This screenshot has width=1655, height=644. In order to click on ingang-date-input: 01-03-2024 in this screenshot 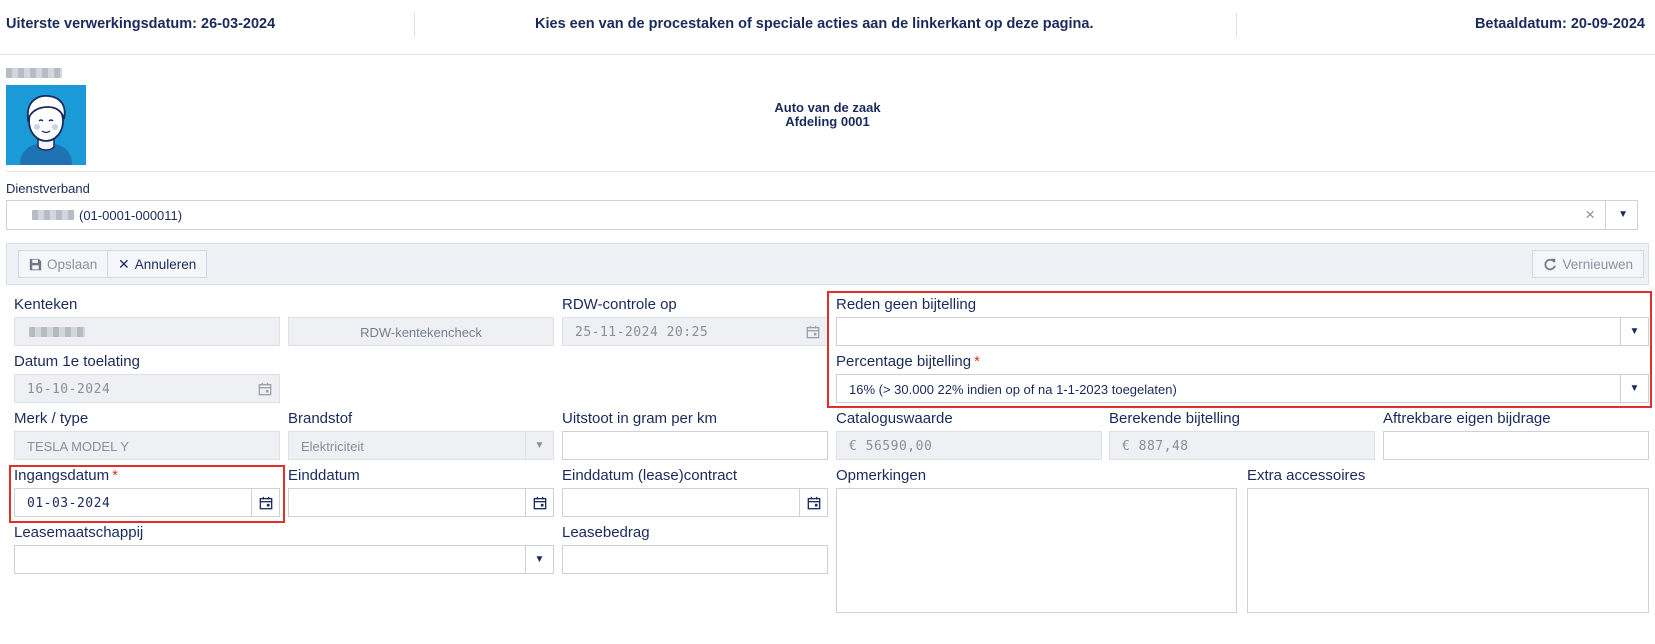, I will do `click(147, 502)`.